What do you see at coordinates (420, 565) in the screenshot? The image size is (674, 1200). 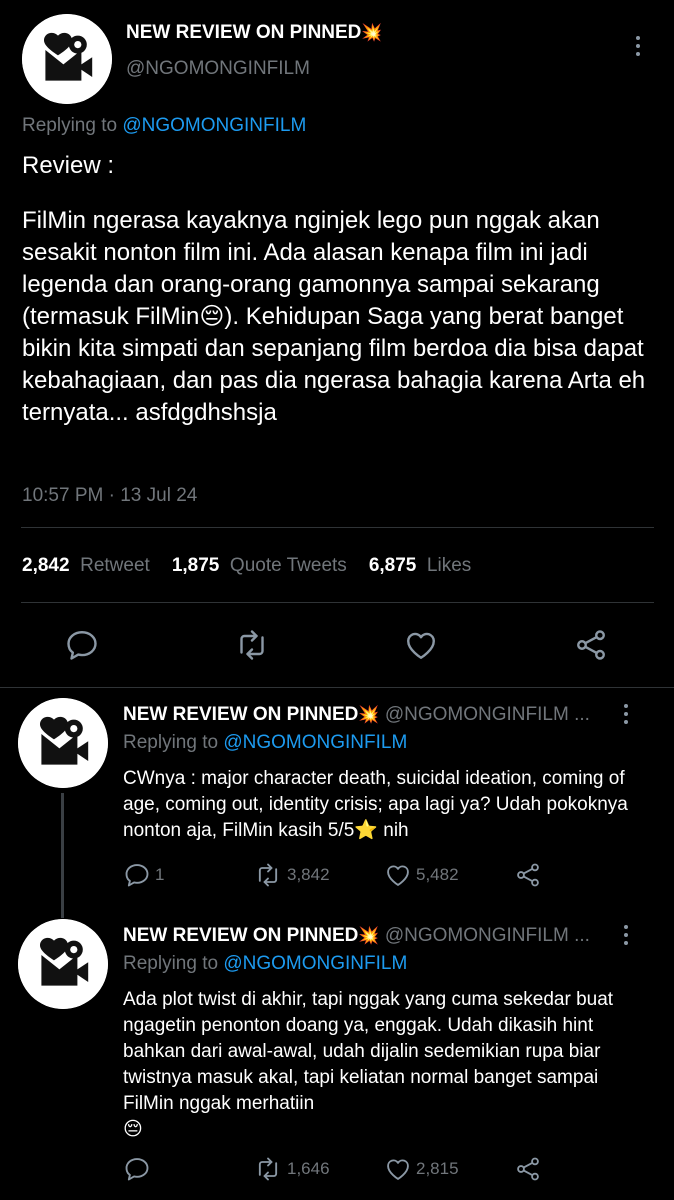 I see `likes-stat: 6,875 Likes` at bounding box center [420, 565].